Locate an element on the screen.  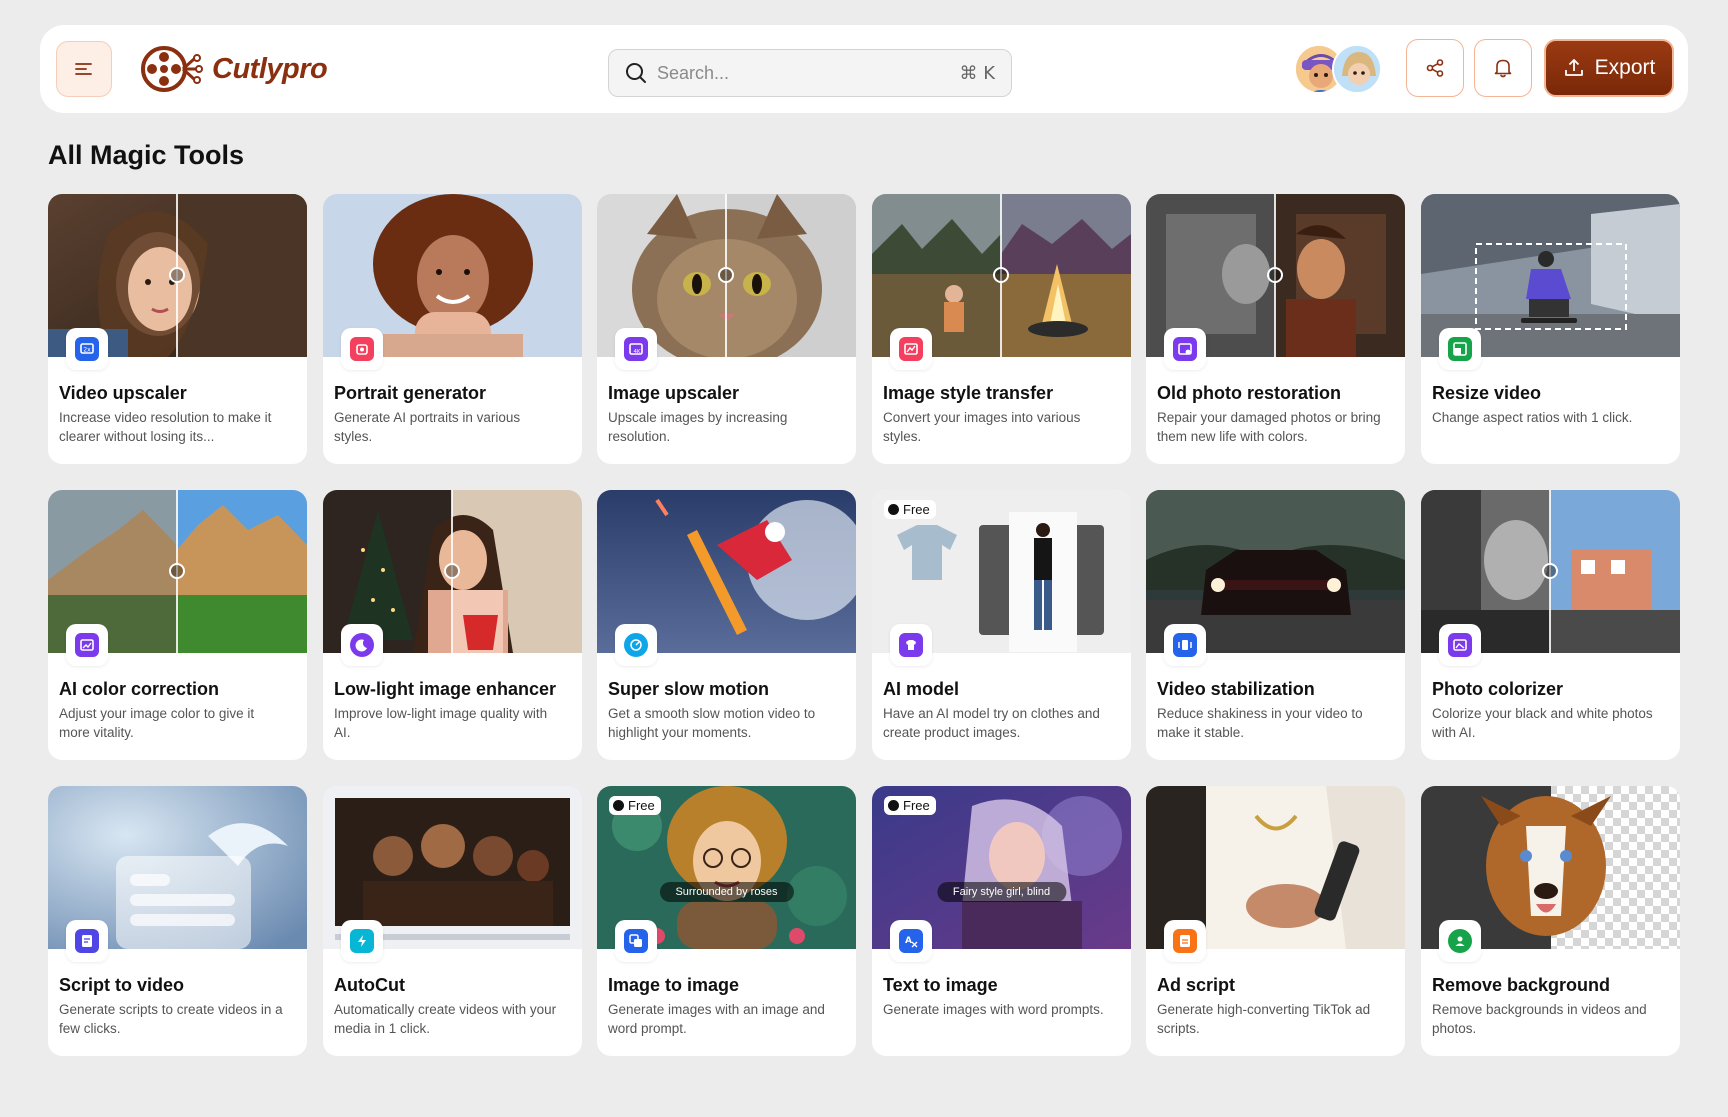
tool-description: Generate AI portraits in various styles. is located at coordinates (427, 427).